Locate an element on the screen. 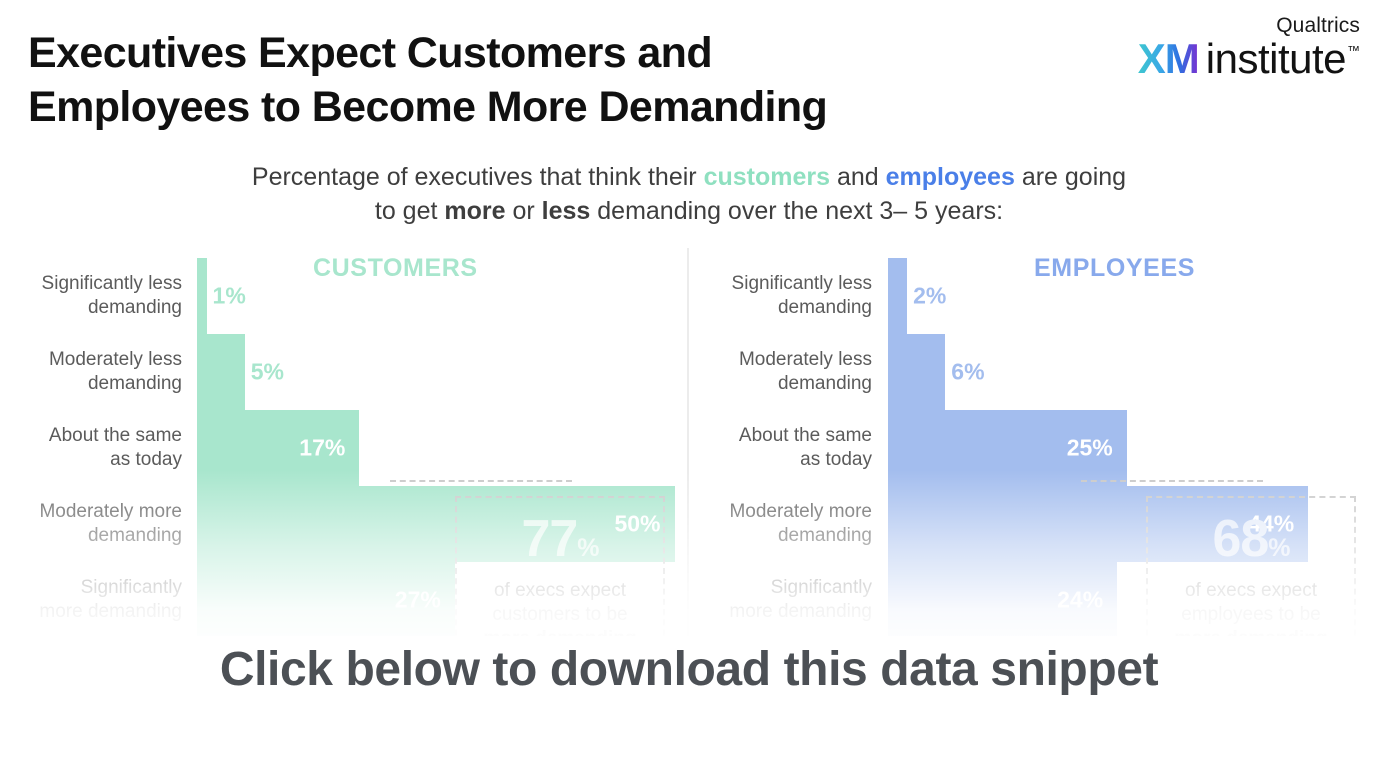  chart-row: 6% Moderately less demanding is located at coordinates (1033, 372).